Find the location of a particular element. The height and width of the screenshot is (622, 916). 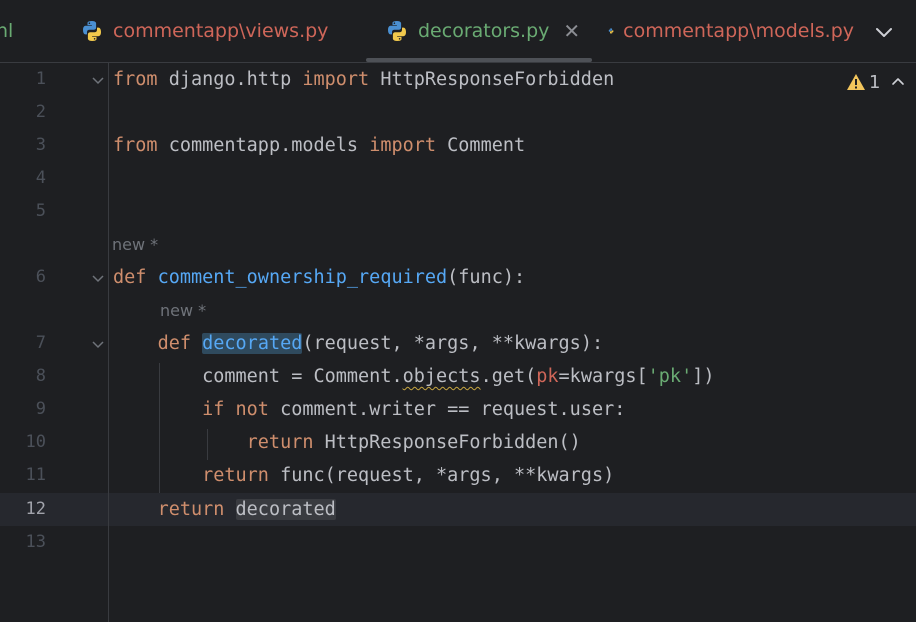

code-line: 13 is located at coordinates (458, 542).